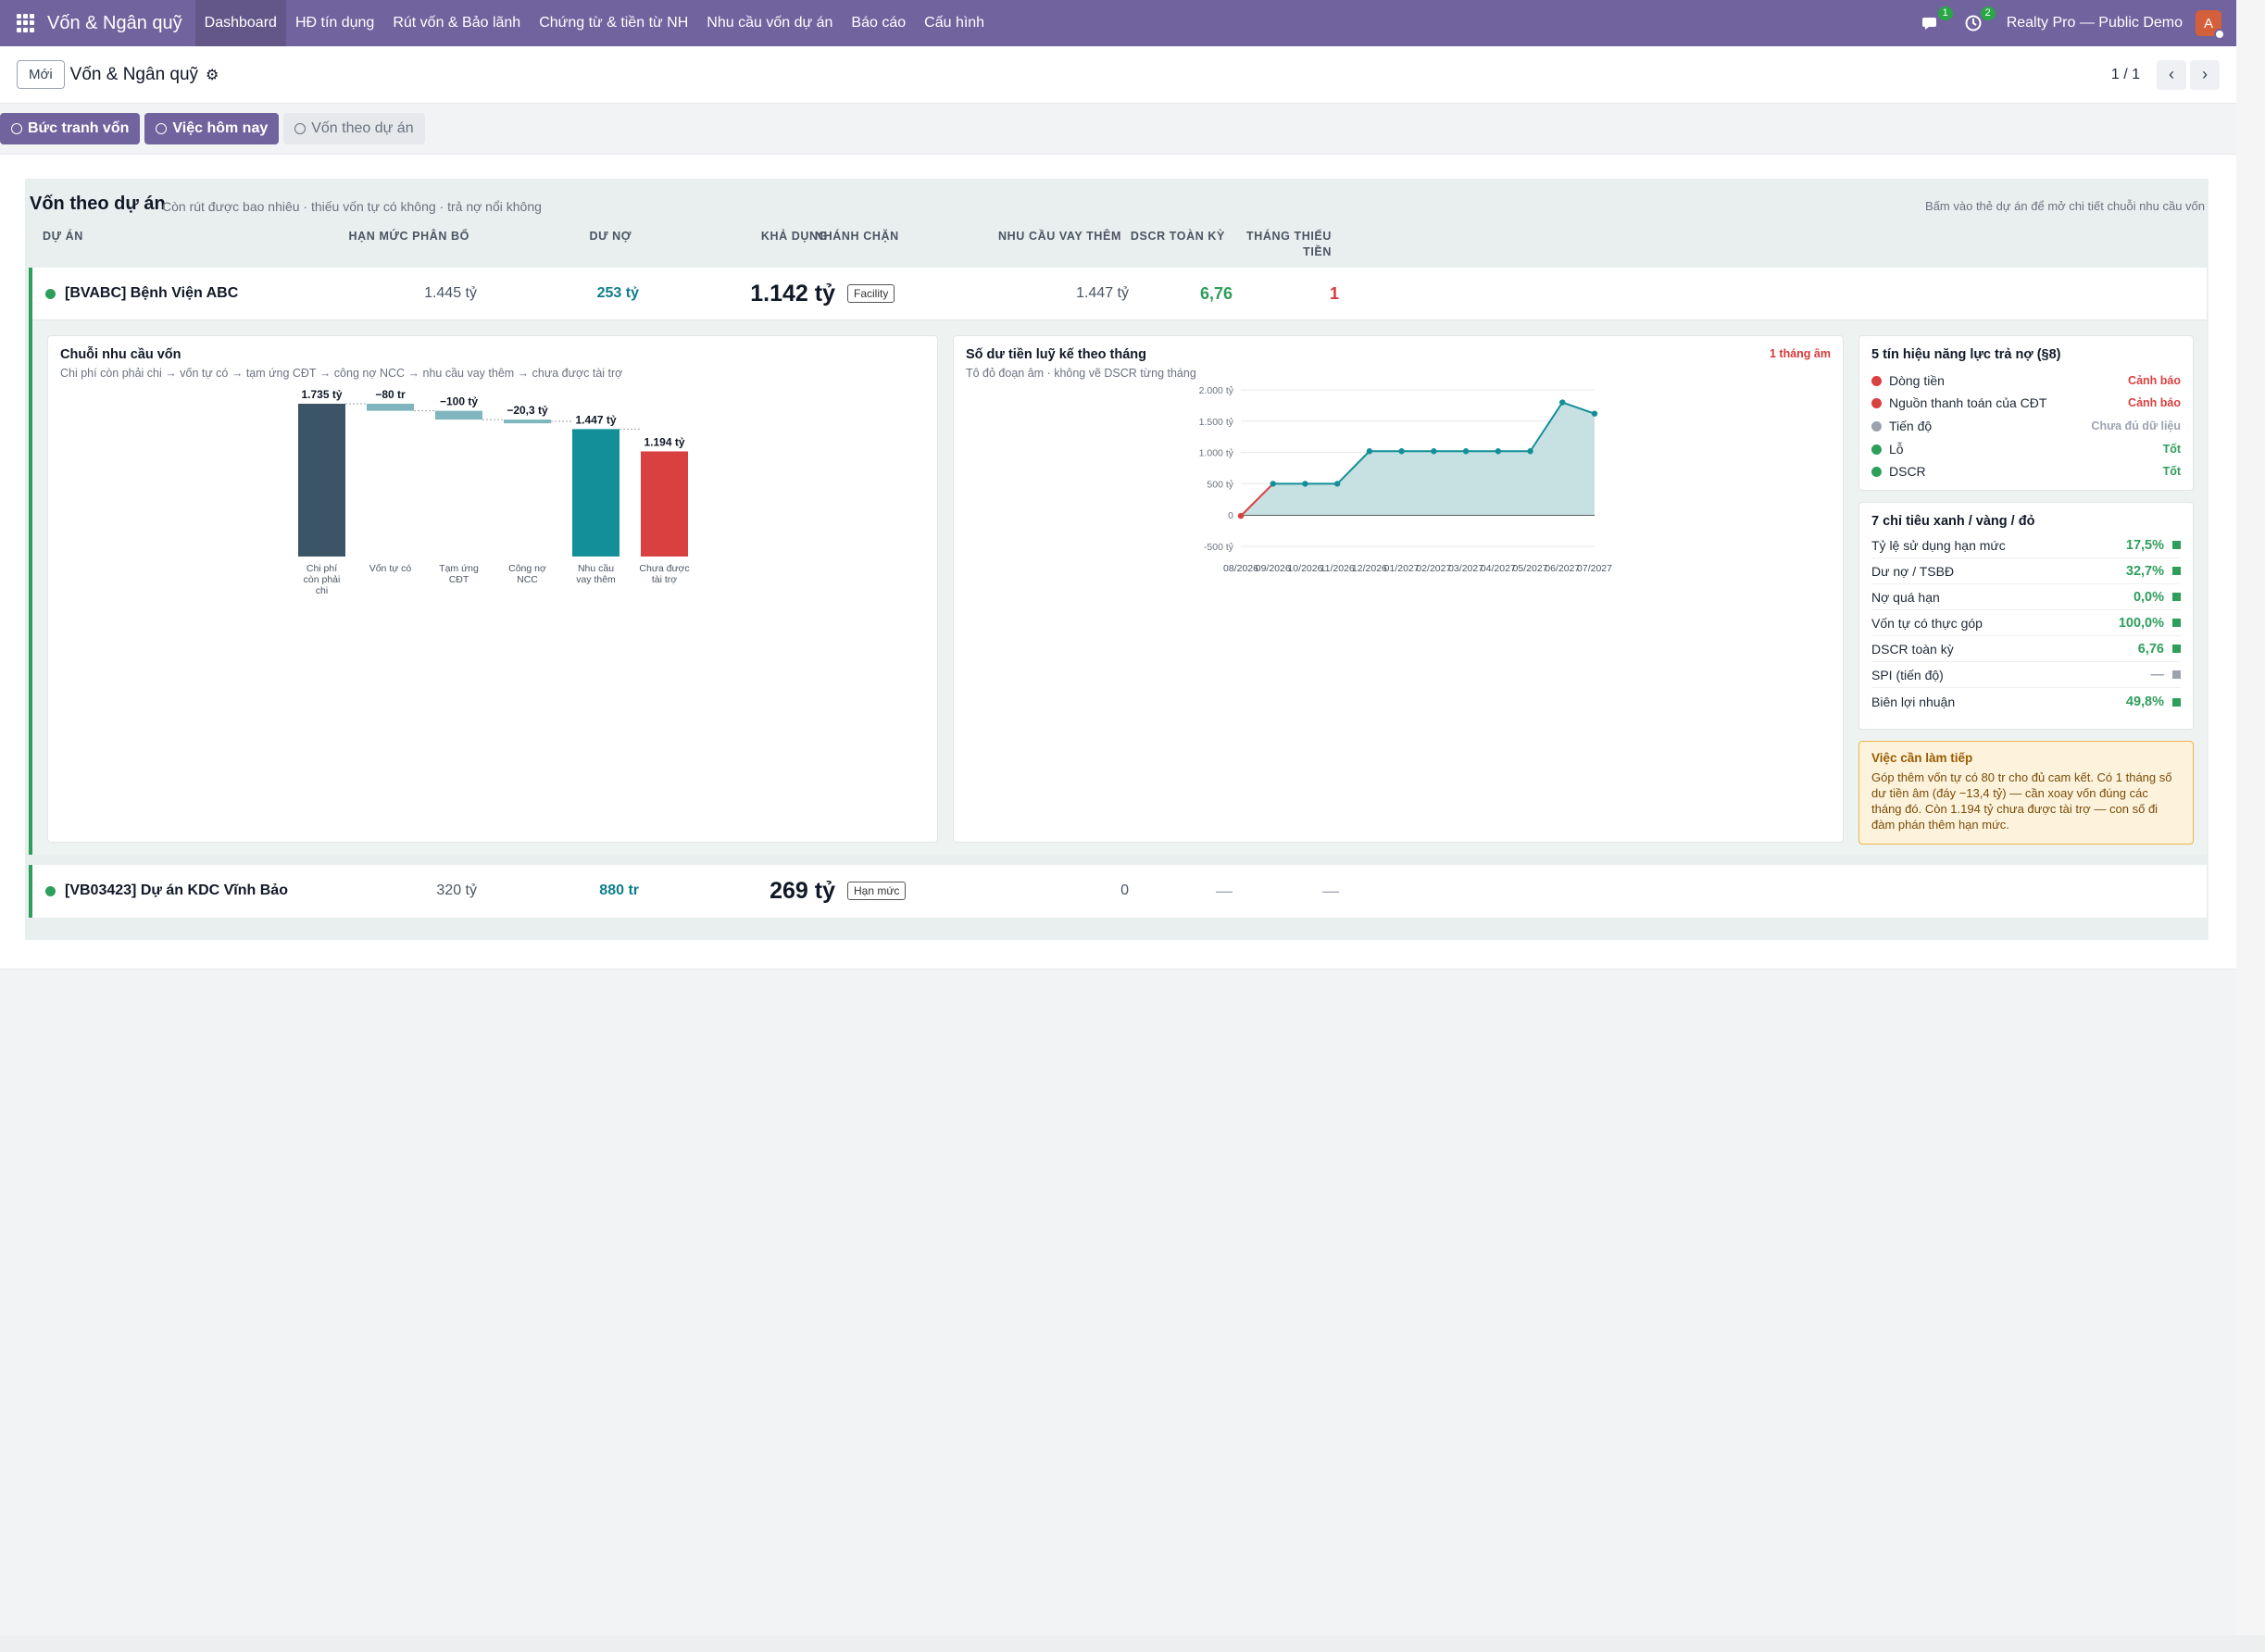 This screenshot has height=1652, width=2265. What do you see at coordinates (2026, 449) in the screenshot?
I see `signal-row: Lỗ Tốt` at bounding box center [2026, 449].